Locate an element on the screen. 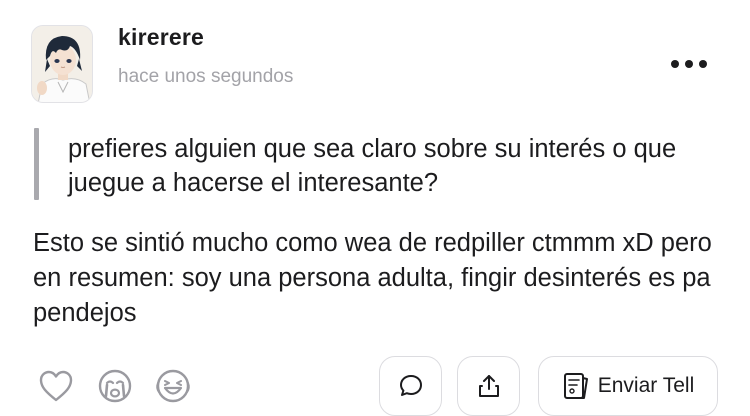  laughing-reaction-button is located at coordinates (173, 386).